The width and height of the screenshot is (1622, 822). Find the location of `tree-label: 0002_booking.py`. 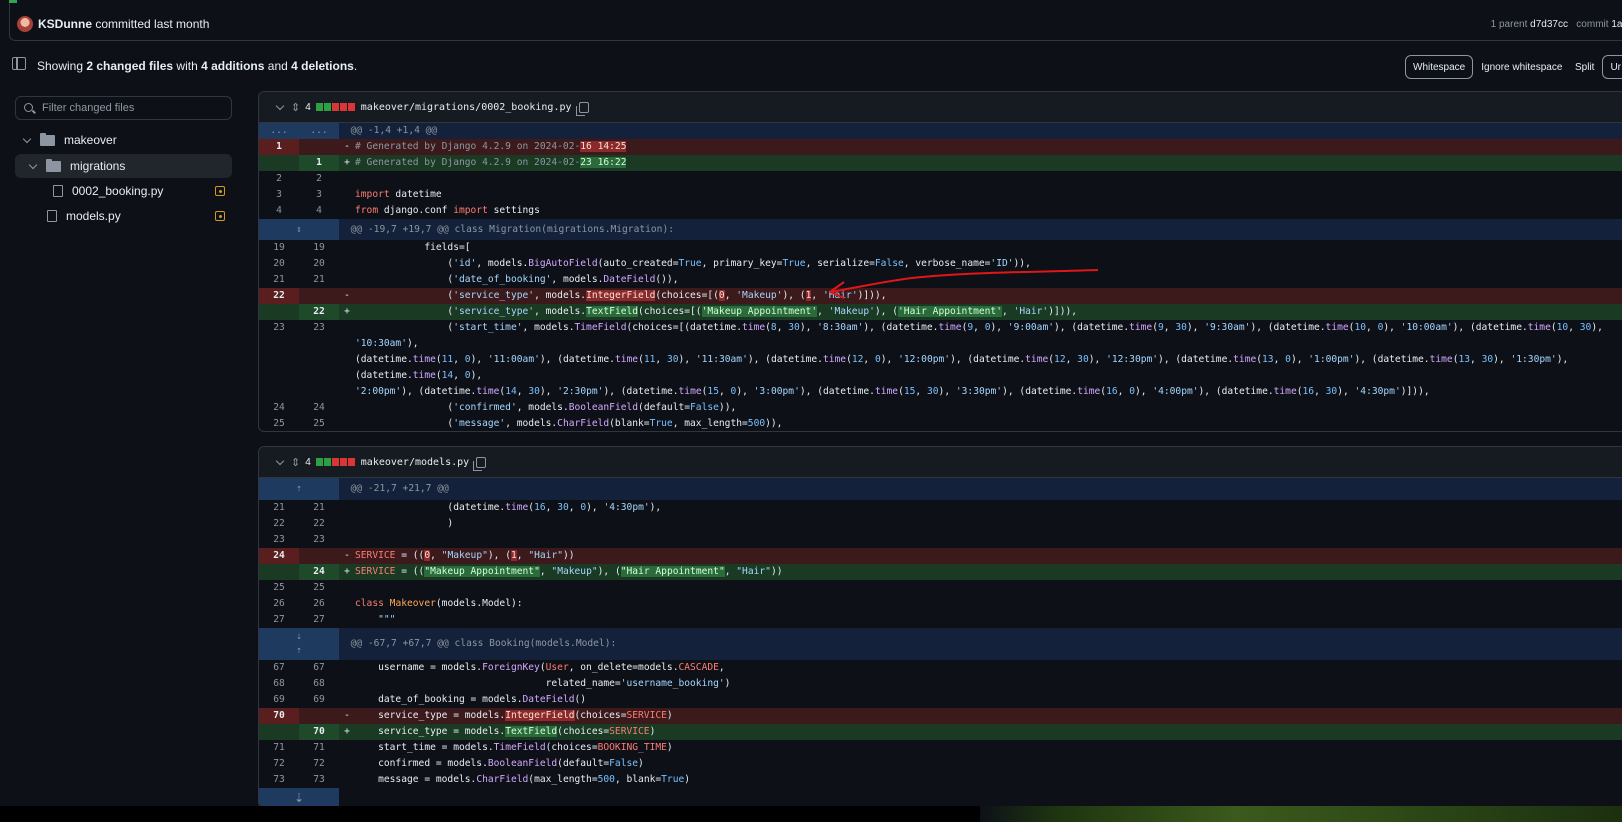

tree-label: 0002_booking.py is located at coordinates (118, 191).